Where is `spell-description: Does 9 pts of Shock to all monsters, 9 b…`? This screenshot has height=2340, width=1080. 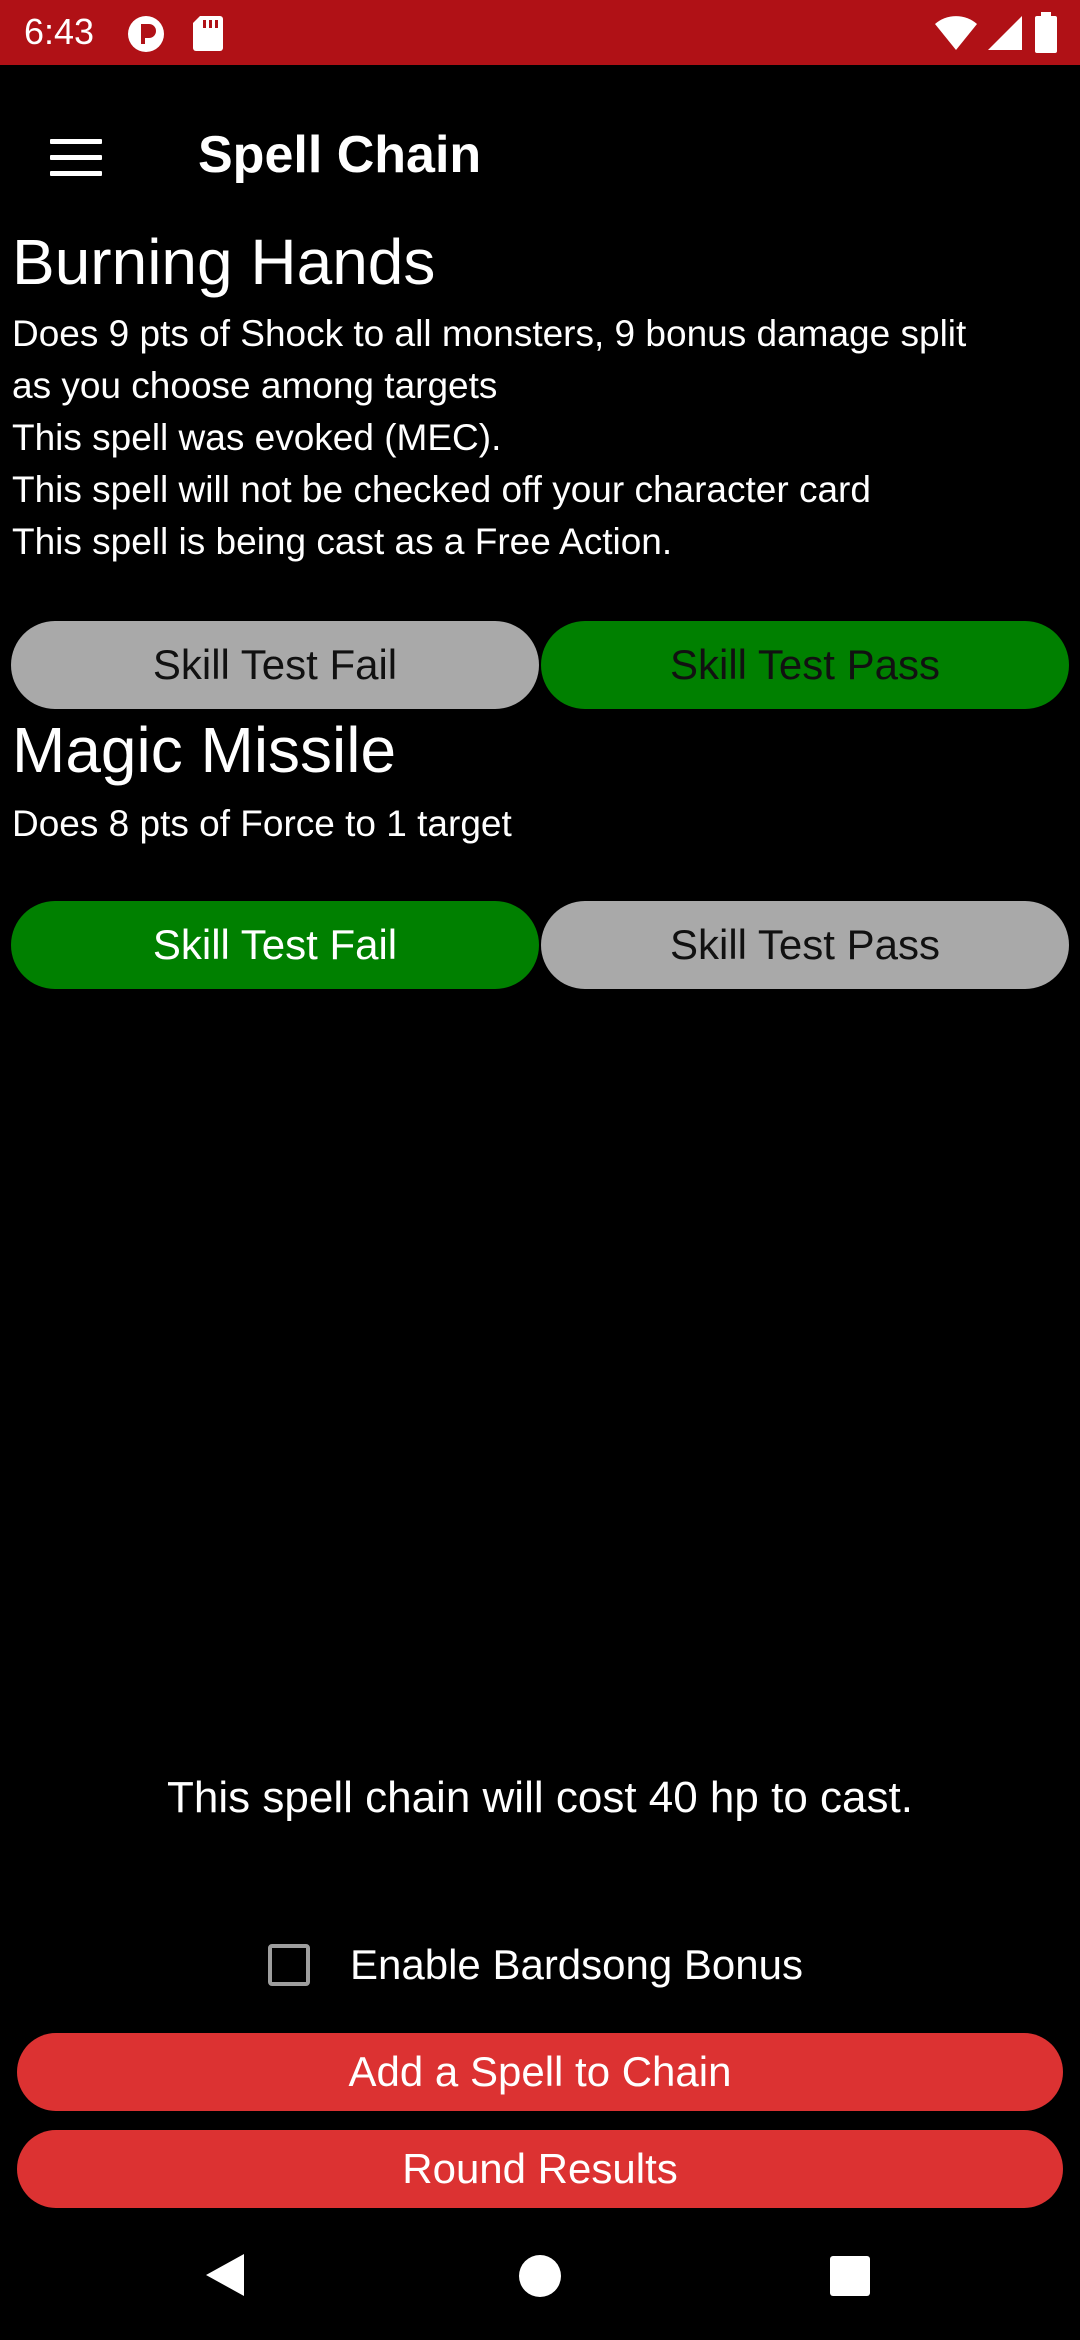 spell-description: Does 9 pts of Shock to all monsters, 9 b… is located at coordinates (540, 438).